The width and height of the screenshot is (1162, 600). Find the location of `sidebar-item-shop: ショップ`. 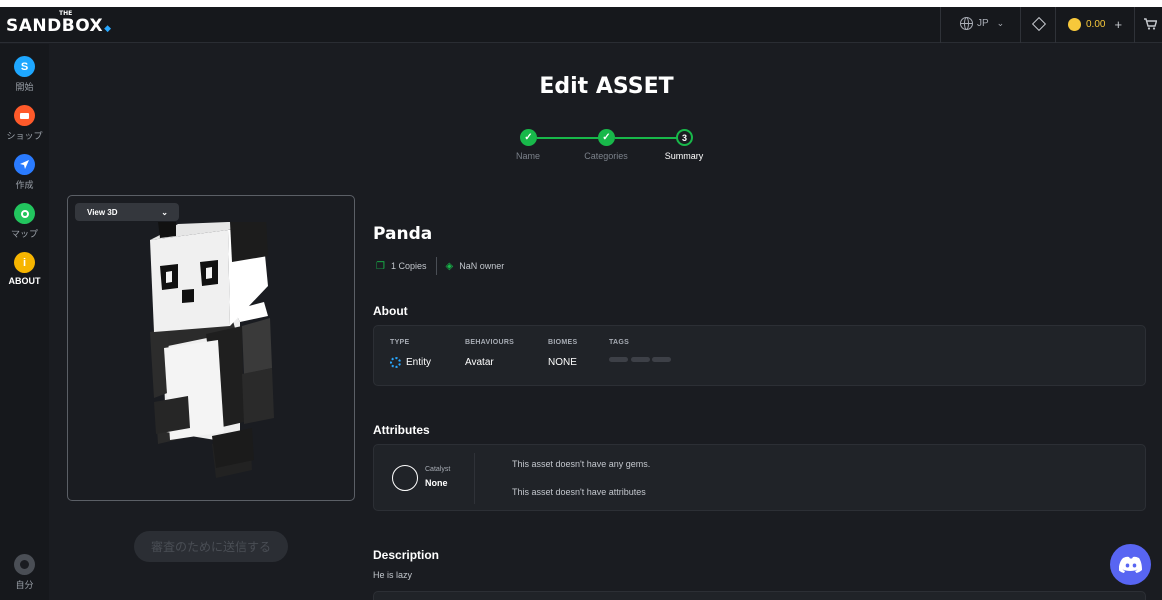

sidebar-item-shop: ショップ is located at coordinates (24, 123).